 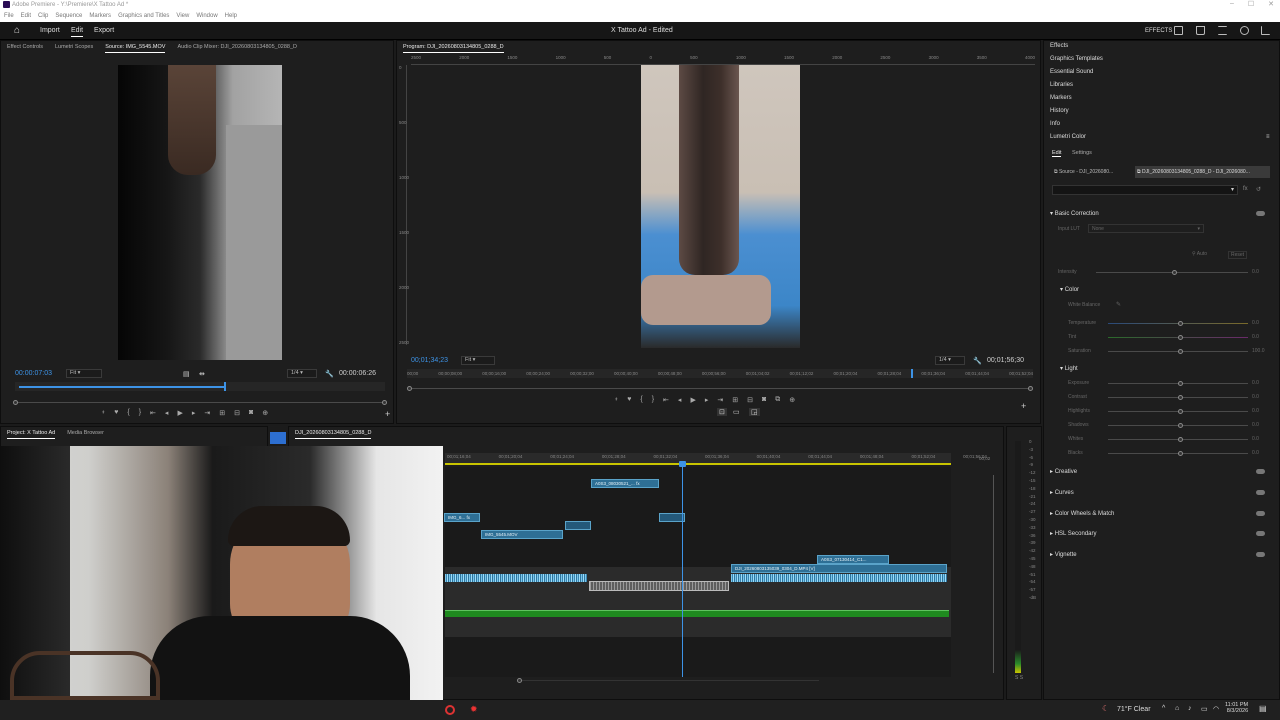 What do you see at coordinates (116, 413) in the screenshot?
I see `add-marker-icon: ♥` at bounding box center [116, 413].